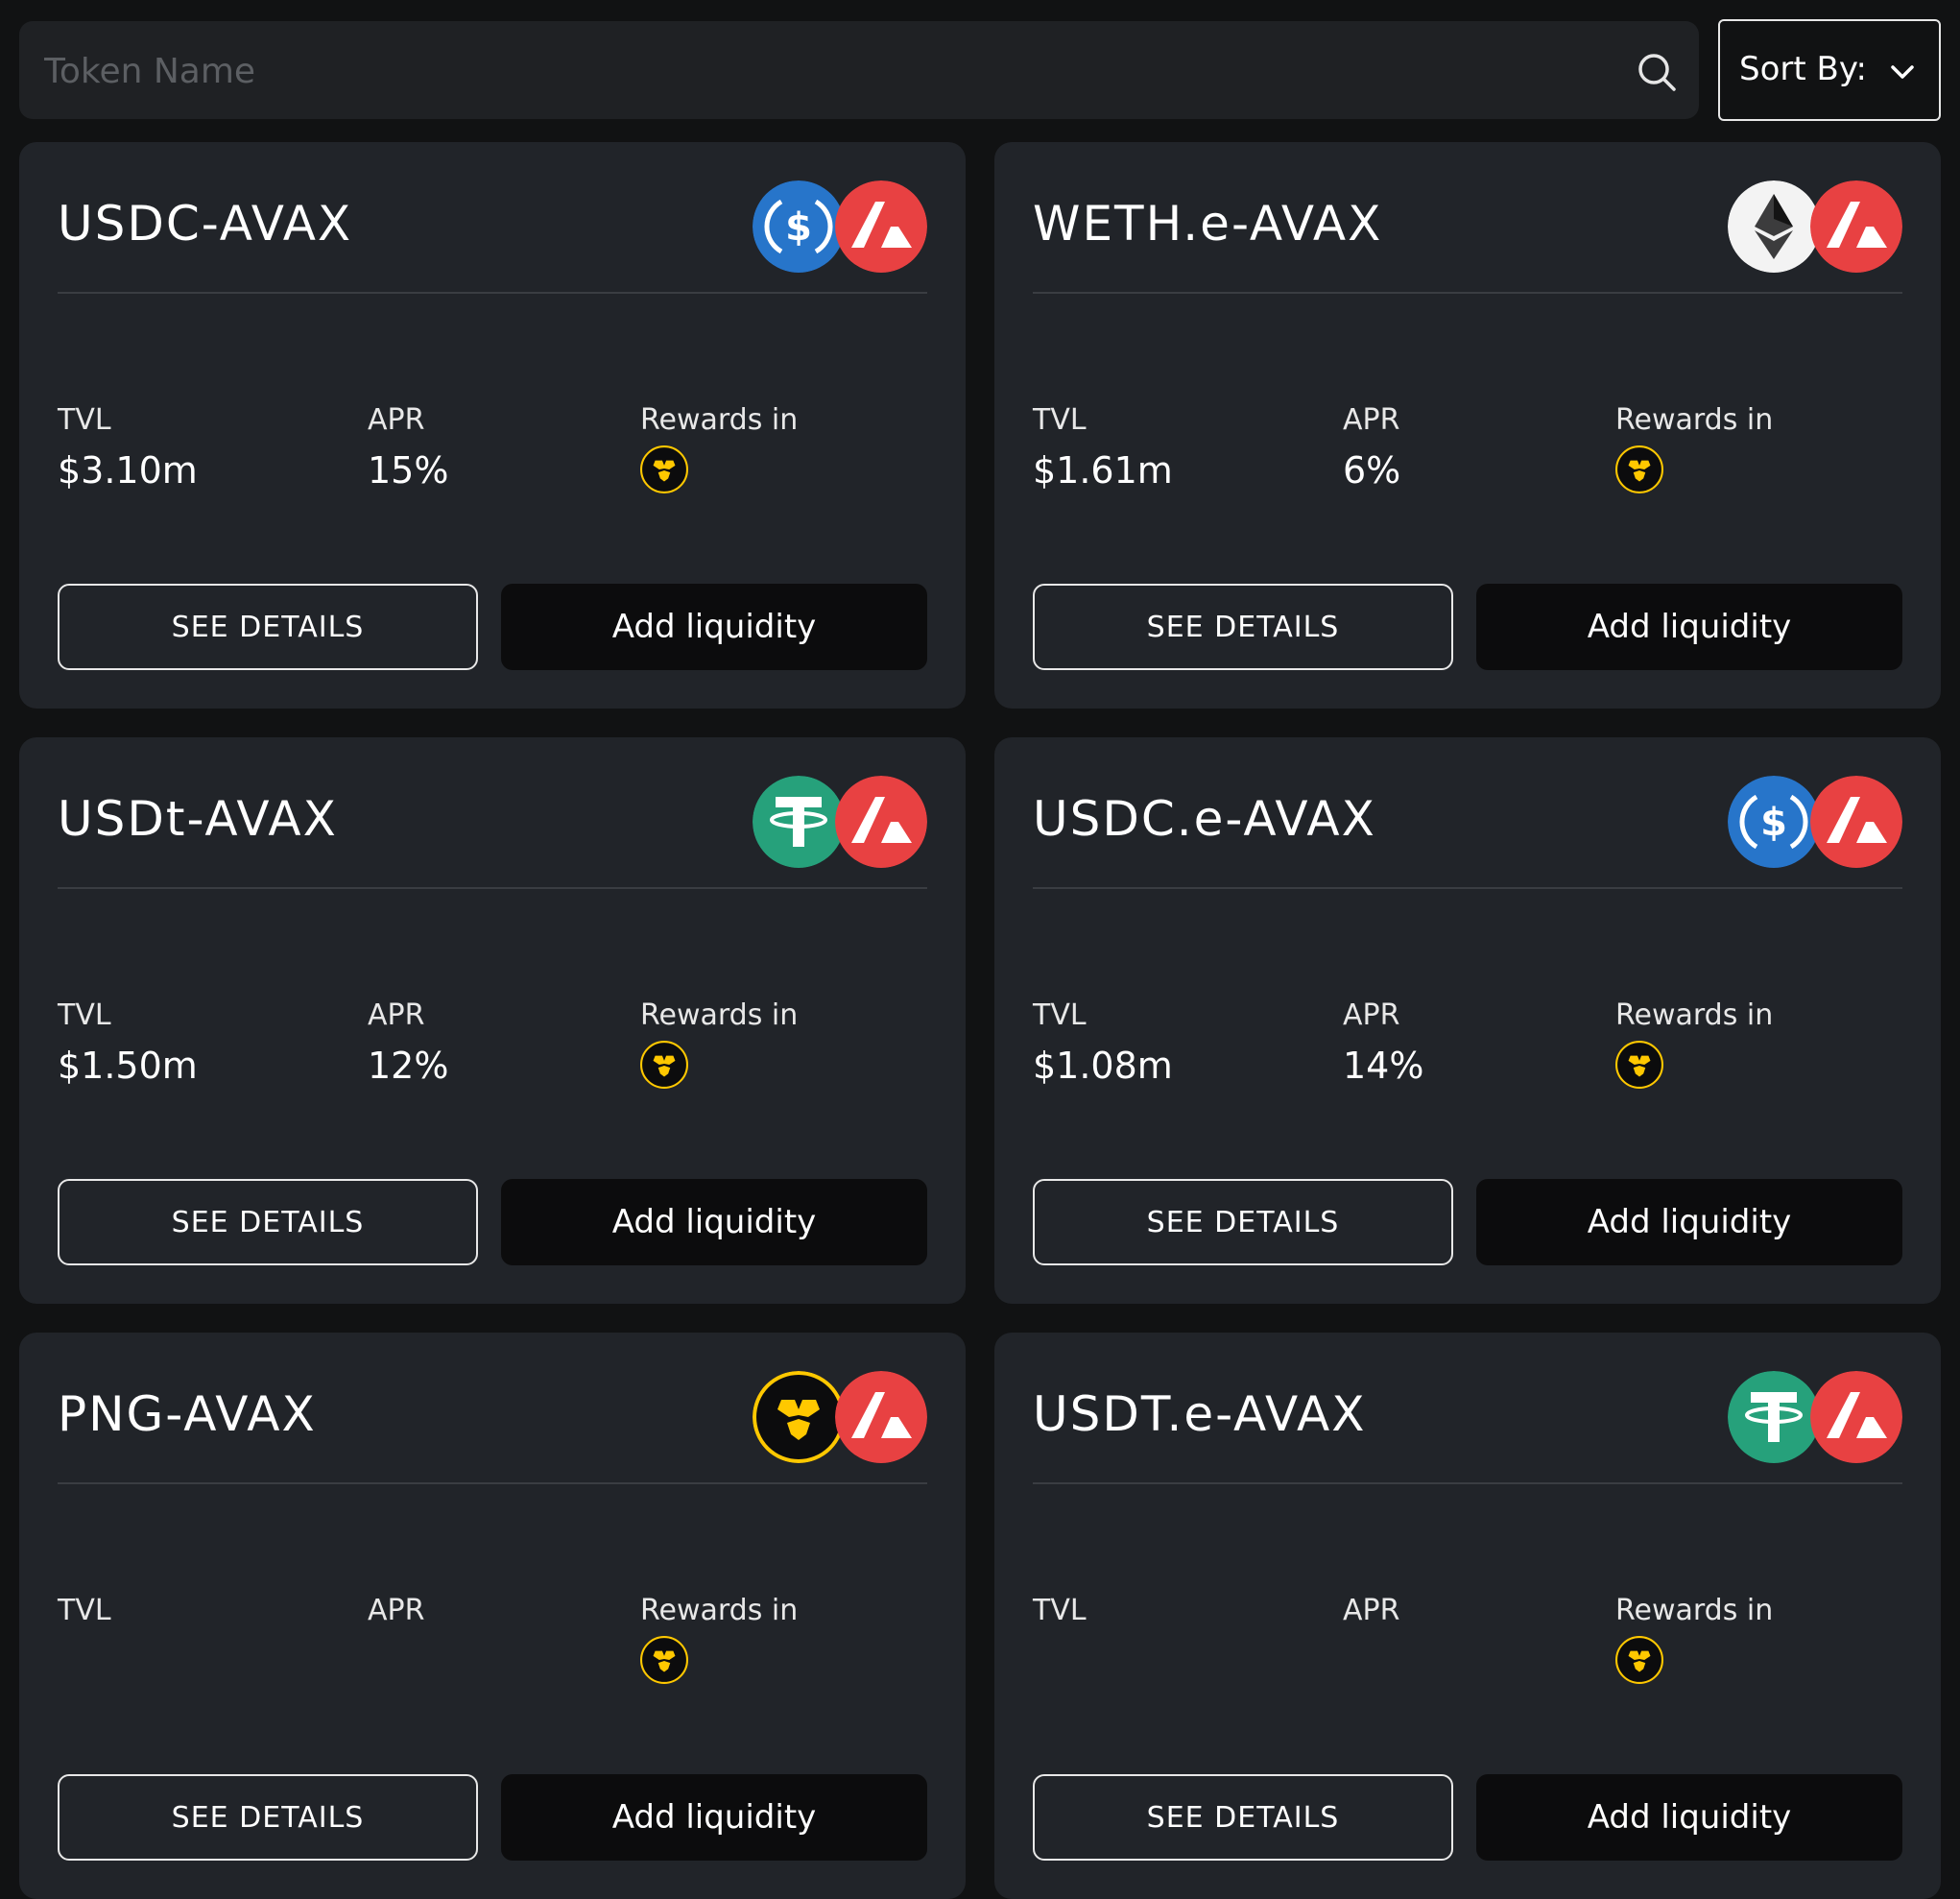 This screenshot has width=1960, height=1899. Describe the element at coordinates (205, 224) in the screenshot. I see `pool-title: USDC-AVAX` at that location.